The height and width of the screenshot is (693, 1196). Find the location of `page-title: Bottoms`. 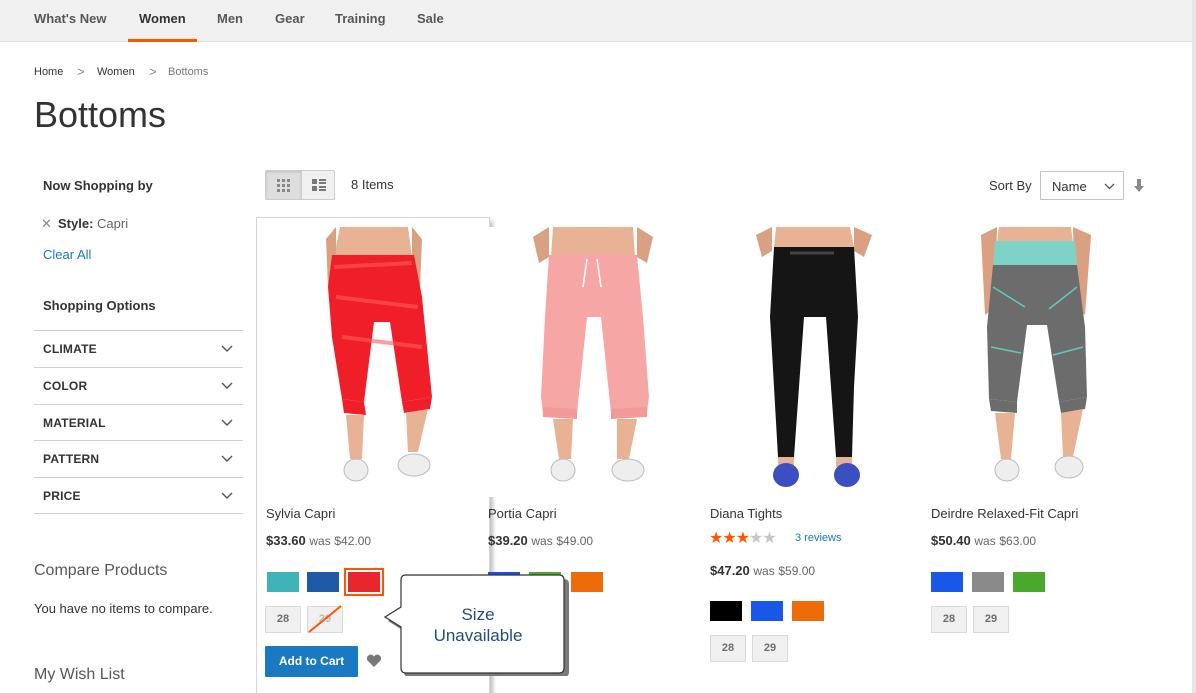

page-title: Bottoms is located at coordinates (100, 114).